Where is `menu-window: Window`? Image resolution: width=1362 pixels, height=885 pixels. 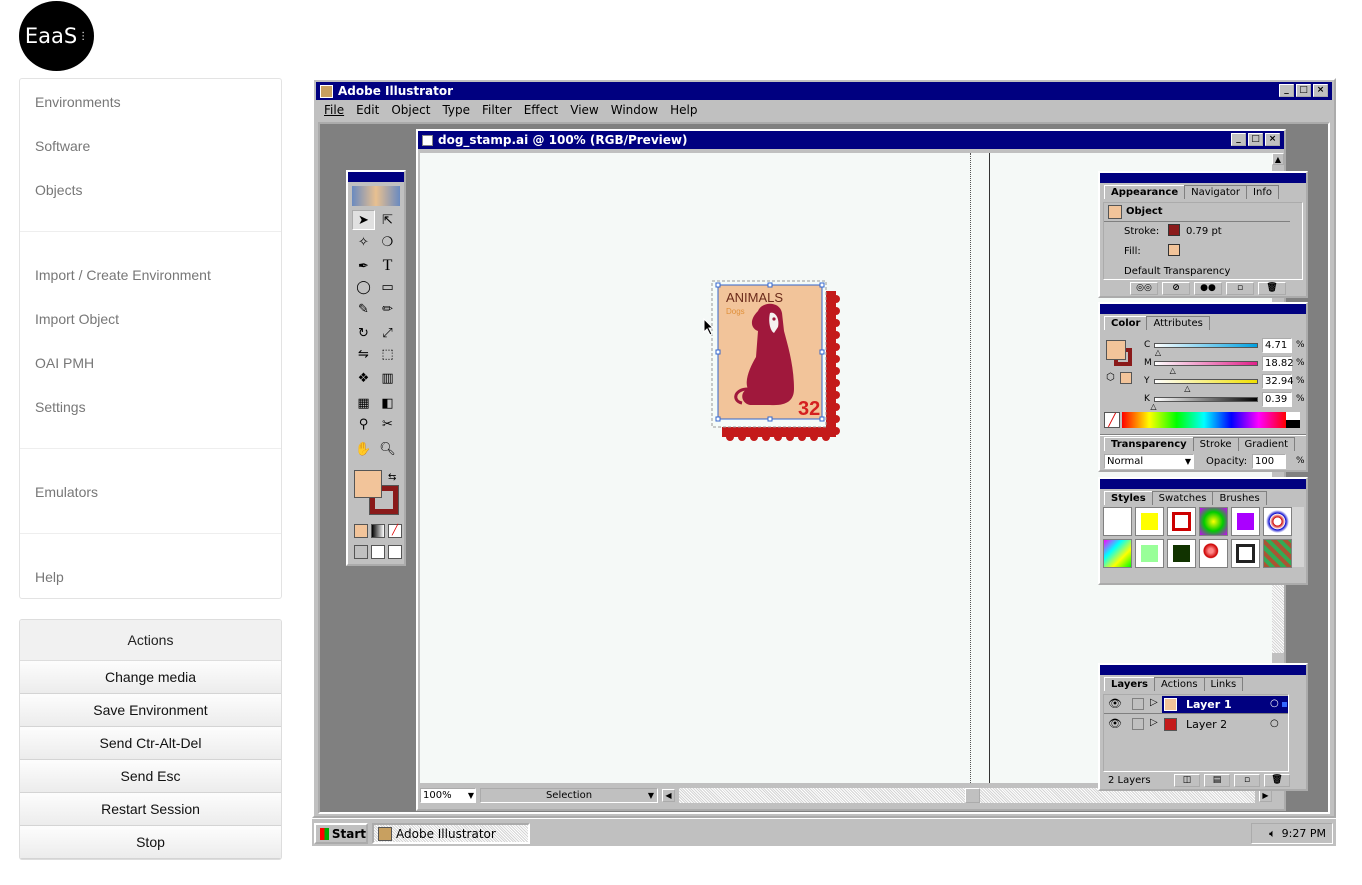 menu-window: Window is located at coordinates (634, 110).